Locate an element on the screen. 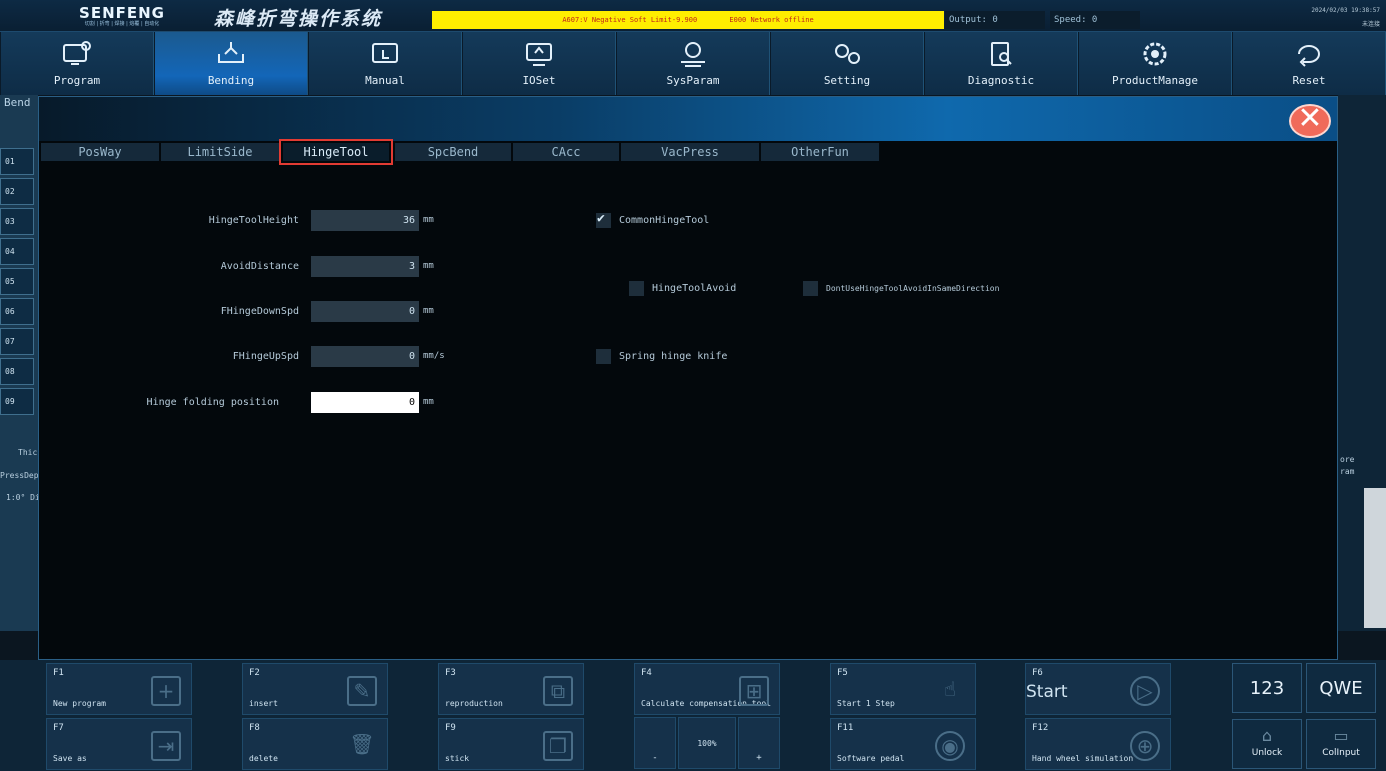 Image resolution: width=1386 pixels, height=771 pixels. nav-diagnostic-label: Diagnostic is located at coordinates (1001, 80).